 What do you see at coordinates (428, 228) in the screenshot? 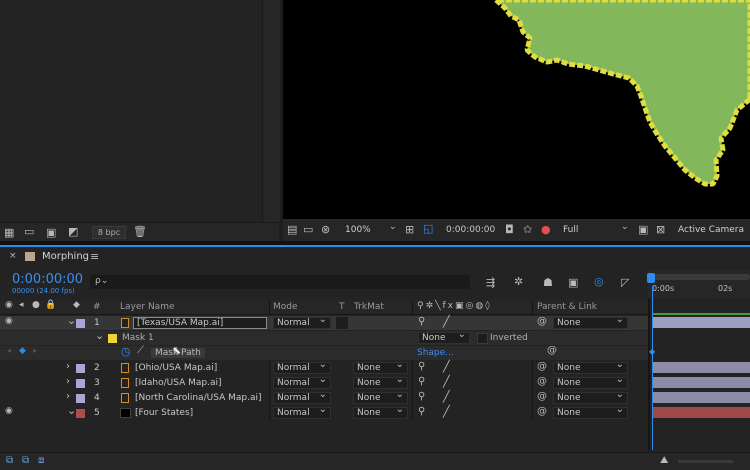
I see `mask-visibility-icon: ◱` at bounding box center [428, 228].